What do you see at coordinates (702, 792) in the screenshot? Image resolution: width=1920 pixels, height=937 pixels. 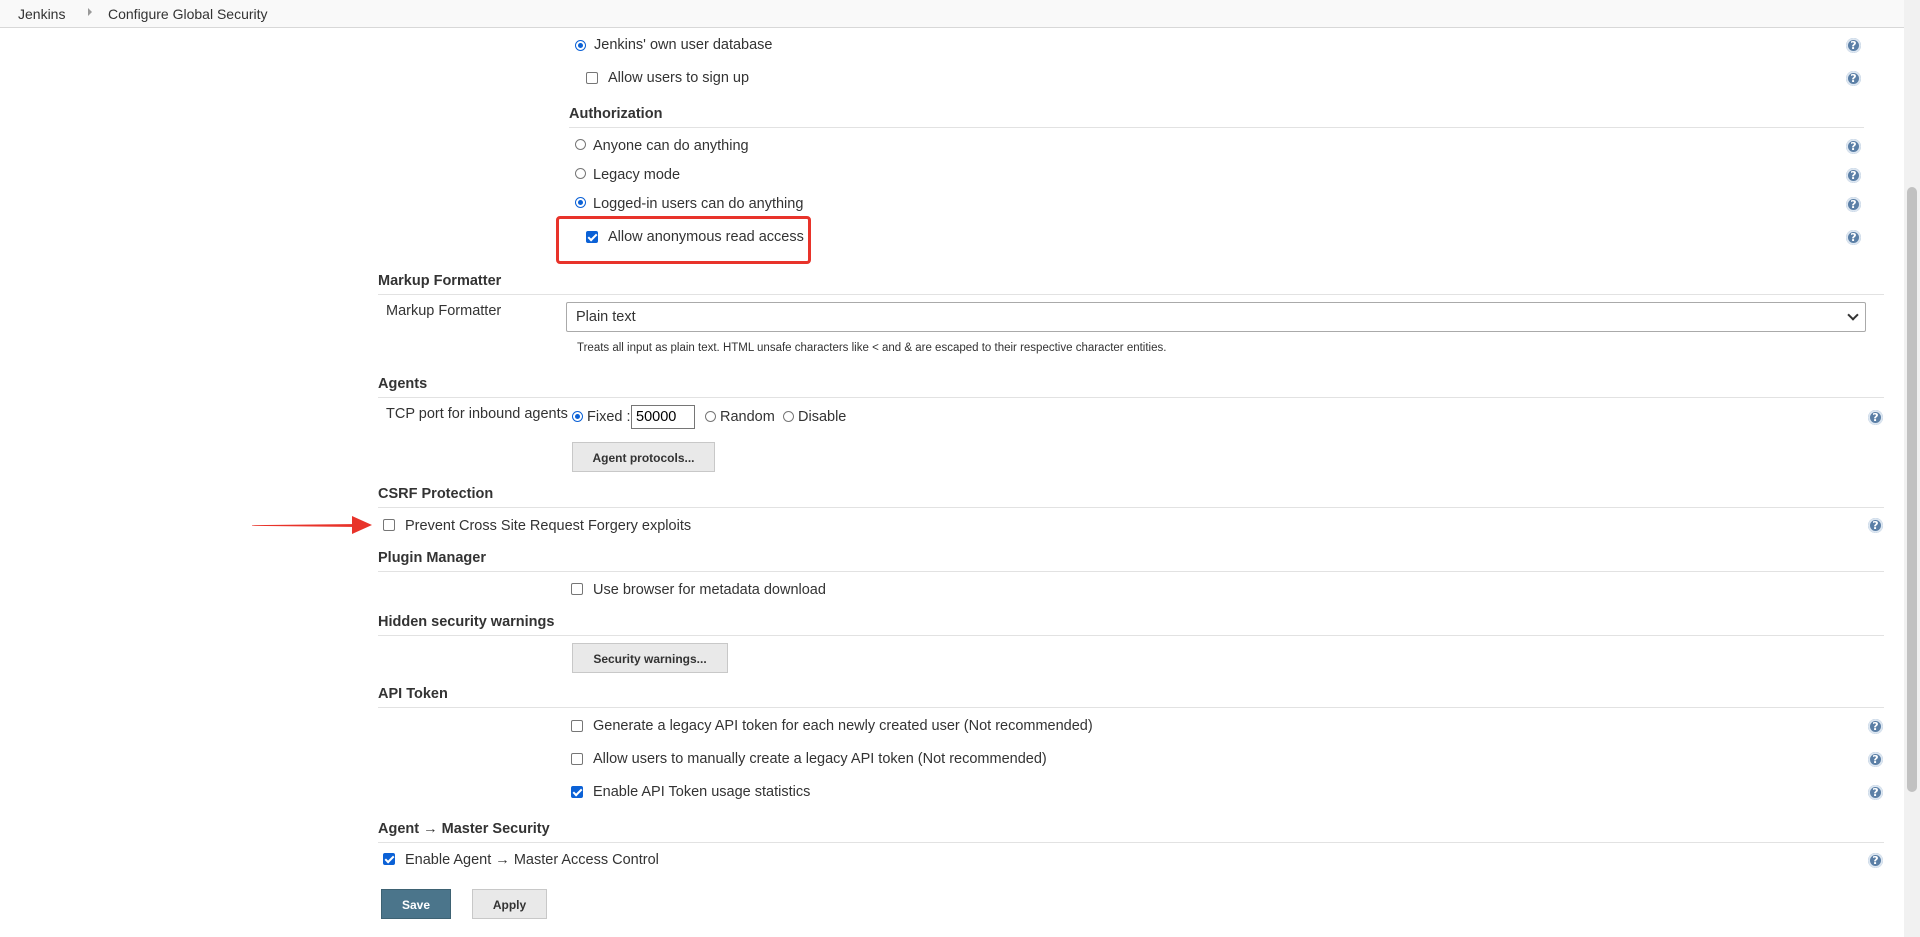 I see `token-usage-stats-label: Enable API Token usage statistics` at bounding box center [702, 792].